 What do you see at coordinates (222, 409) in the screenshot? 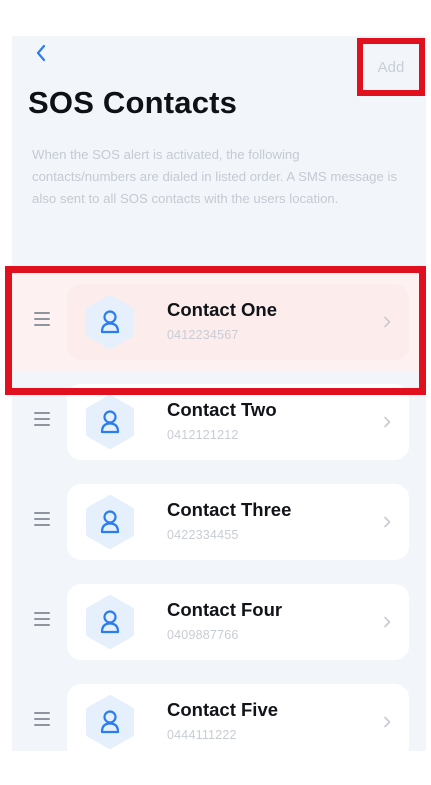
I see `contact-name: Contact Two` at bounding box center [222, 409].